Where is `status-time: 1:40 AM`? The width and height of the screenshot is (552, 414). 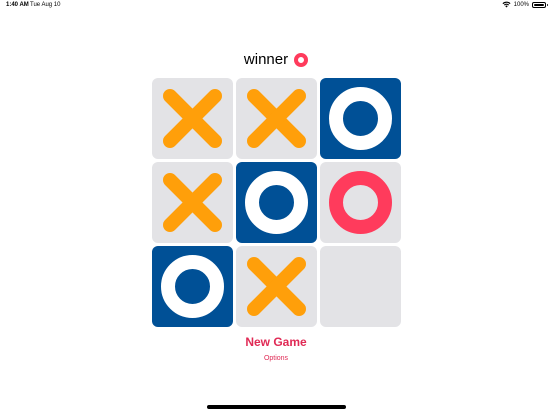 status-time: 1:40 AM is located at coordinates (17, 5).